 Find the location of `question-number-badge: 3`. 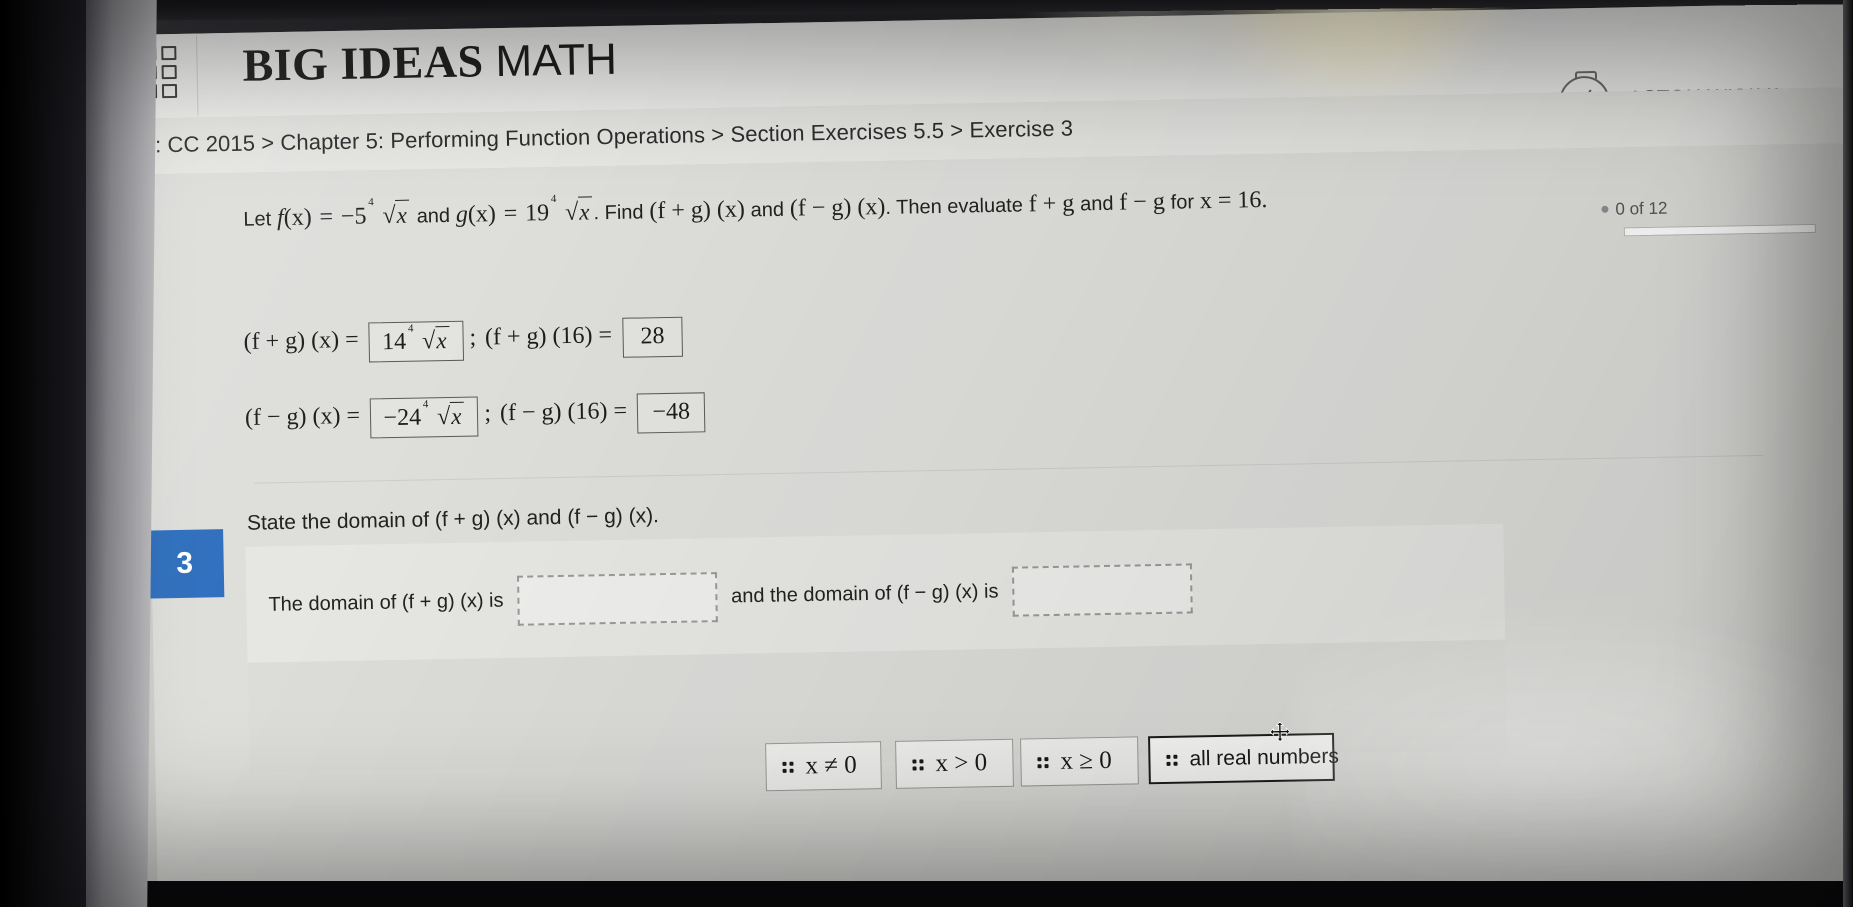

question-number-badge: 3 is located at coordinates (185, 564).